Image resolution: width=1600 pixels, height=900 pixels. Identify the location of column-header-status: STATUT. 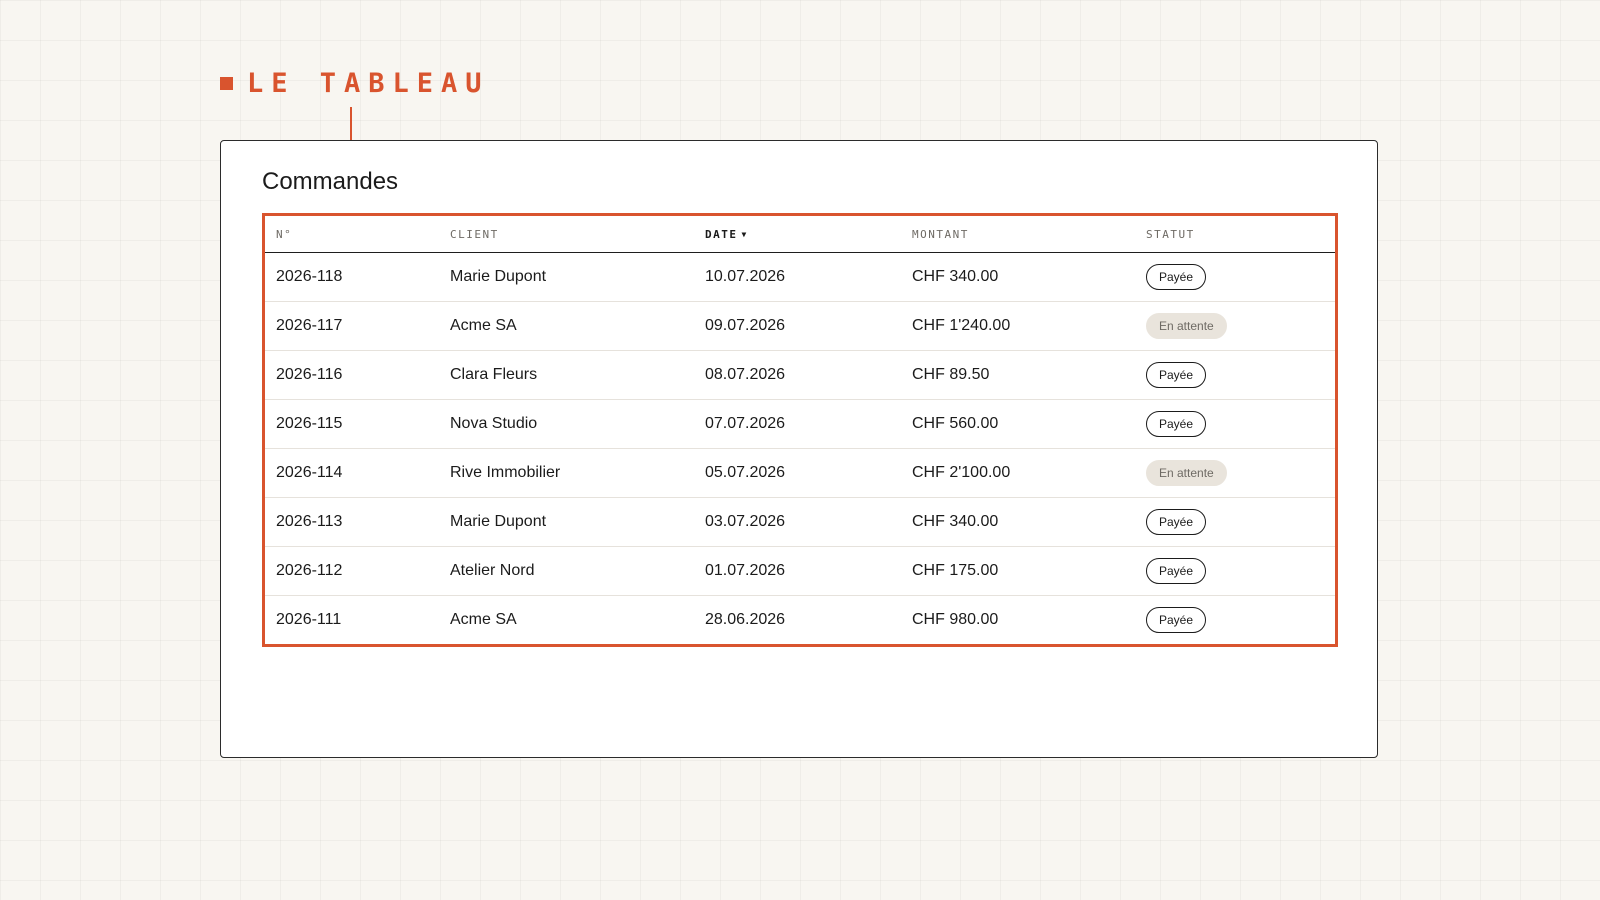
(1235, 234).